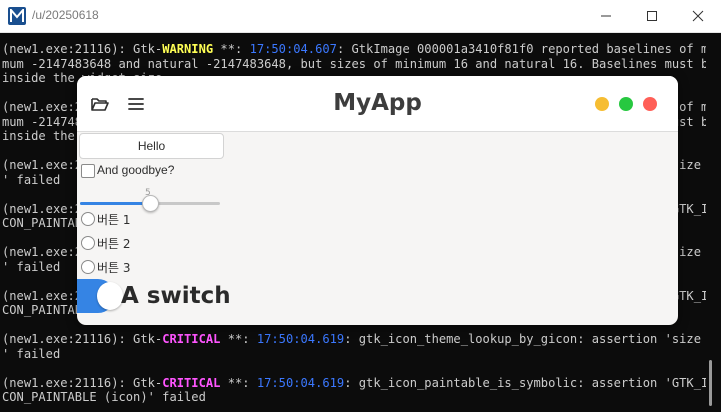  Describe the element at coordinates (104, 397) in the screenshot. I see `terminal-line: CON_PAINTABLE (icon)' failed` at that location.